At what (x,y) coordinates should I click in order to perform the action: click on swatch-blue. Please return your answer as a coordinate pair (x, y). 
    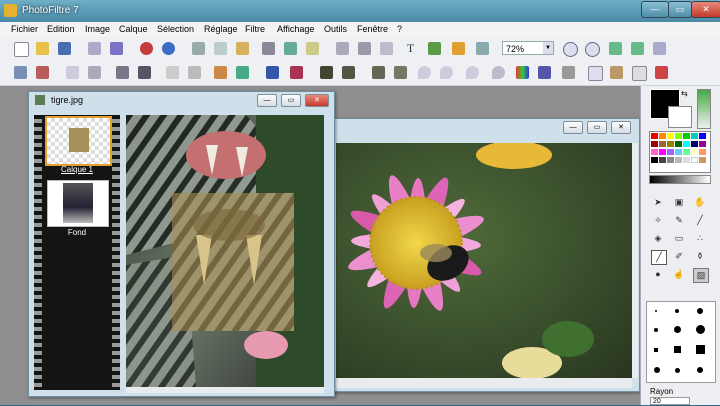
    Looking at the image, I should click on (702, 136).